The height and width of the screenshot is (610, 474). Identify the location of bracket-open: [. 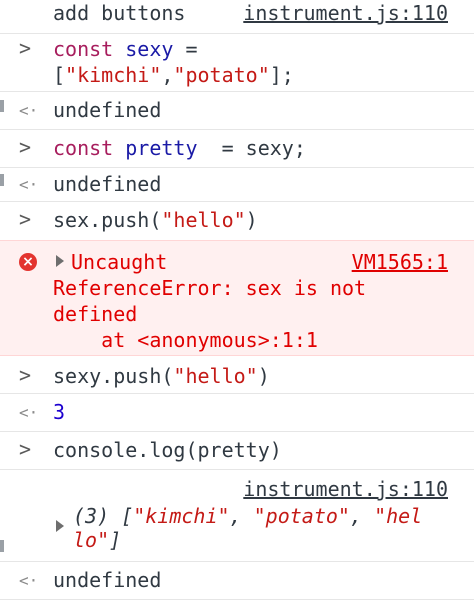
(59, 75).